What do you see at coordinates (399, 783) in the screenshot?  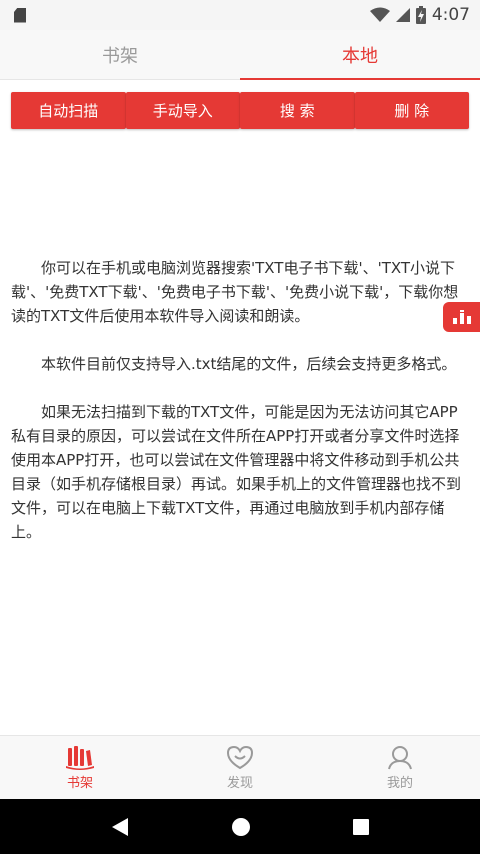 I see `nav-label: 我的` at bounding box center [399, 783].